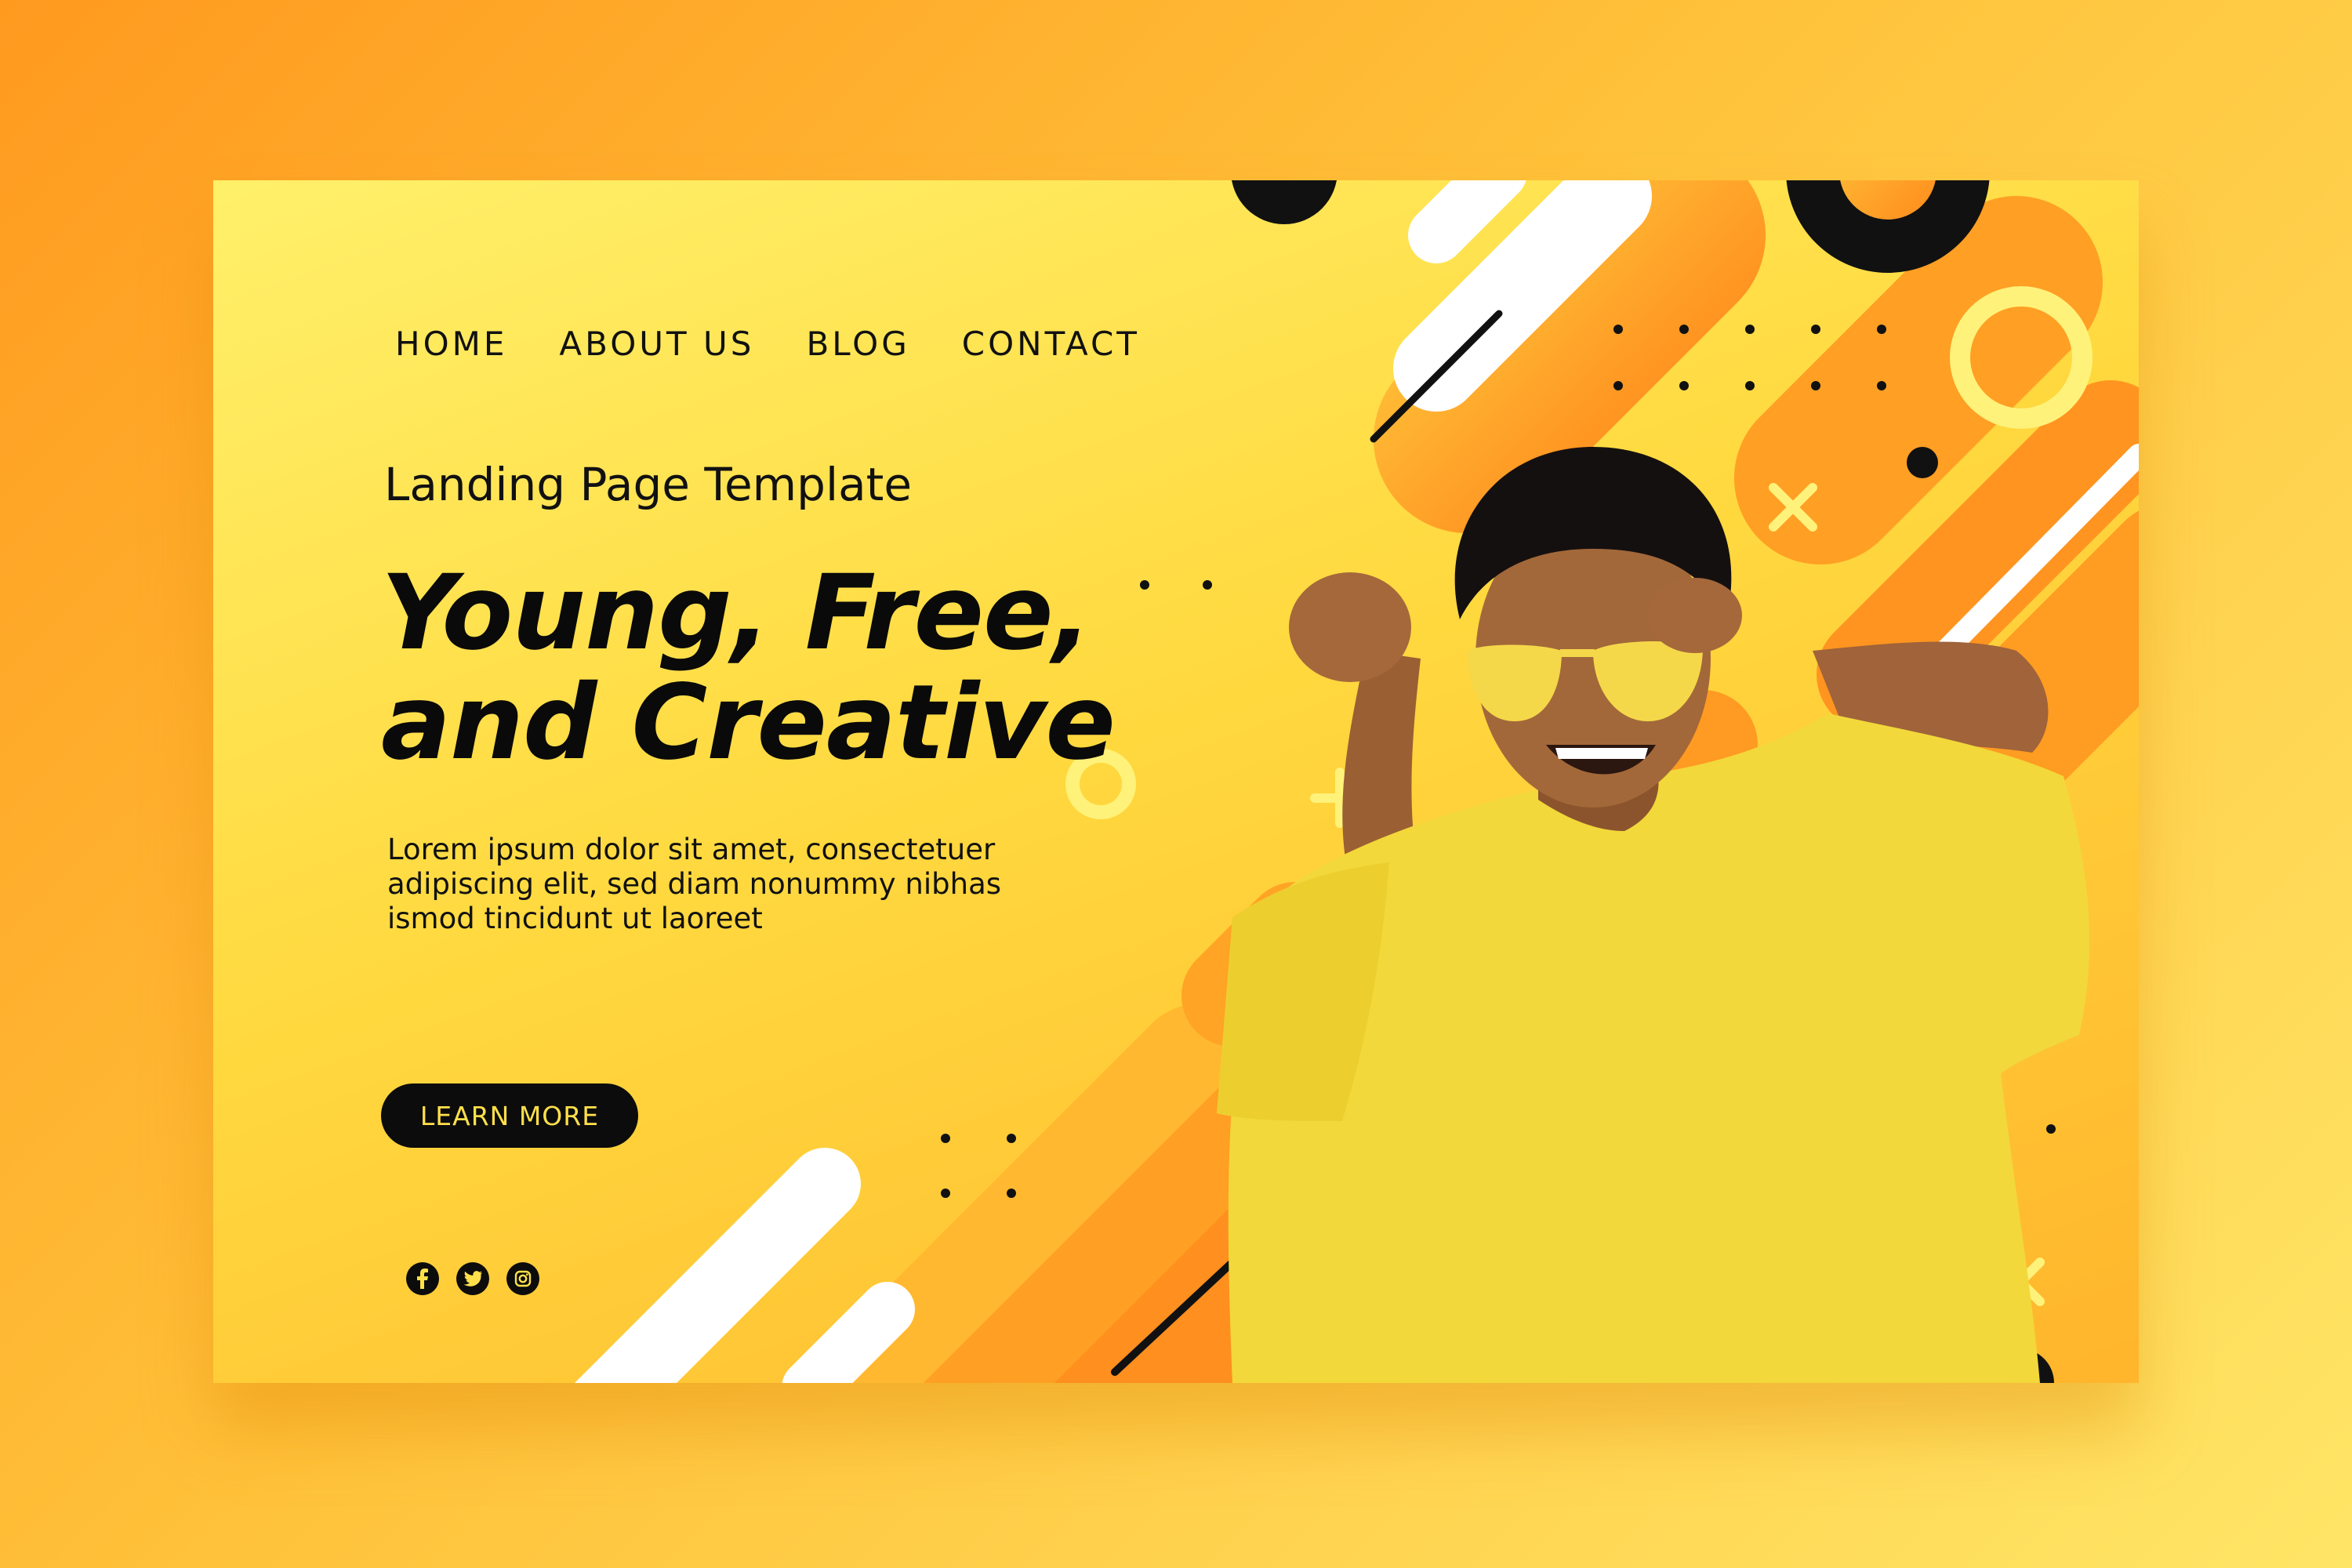 This screenshot has width=2352, height=1568. Describe the element at coordinates (422, 1278) in the screenshot. I see `facebook-icon` at that location.